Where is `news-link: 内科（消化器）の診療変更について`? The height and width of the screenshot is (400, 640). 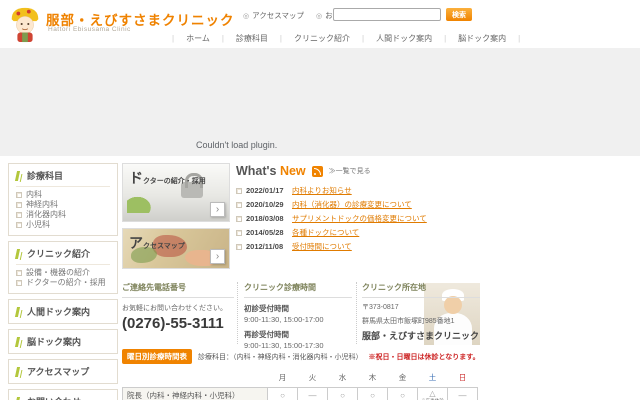
news-link: 内科（消化器）の診療変更について is located at coordinates (352, 204).